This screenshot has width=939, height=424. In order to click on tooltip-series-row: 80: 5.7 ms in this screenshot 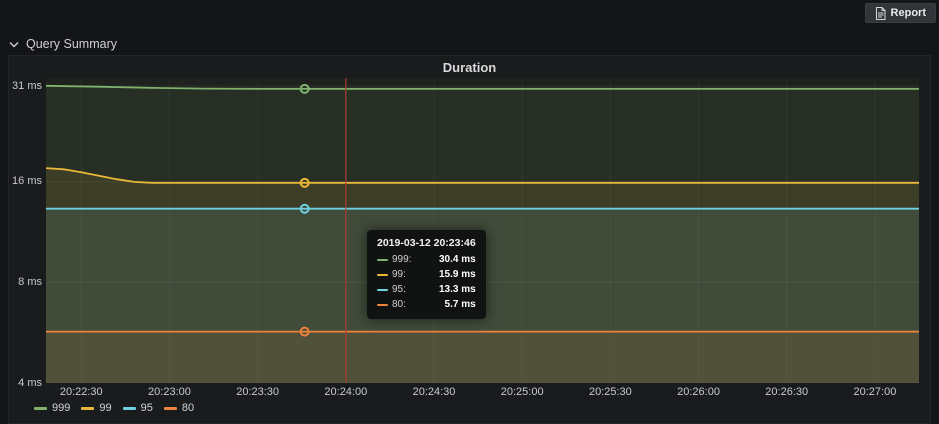, I will do `click(426, 304)`.